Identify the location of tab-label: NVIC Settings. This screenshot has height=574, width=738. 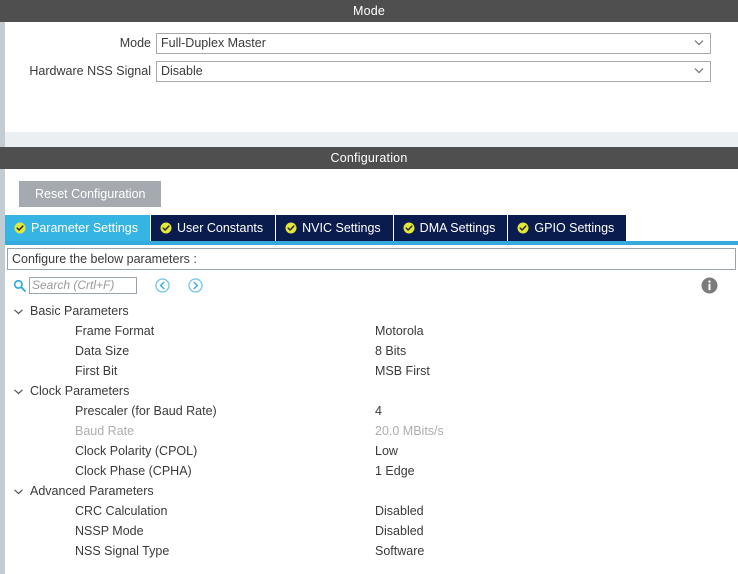
(341, 228).